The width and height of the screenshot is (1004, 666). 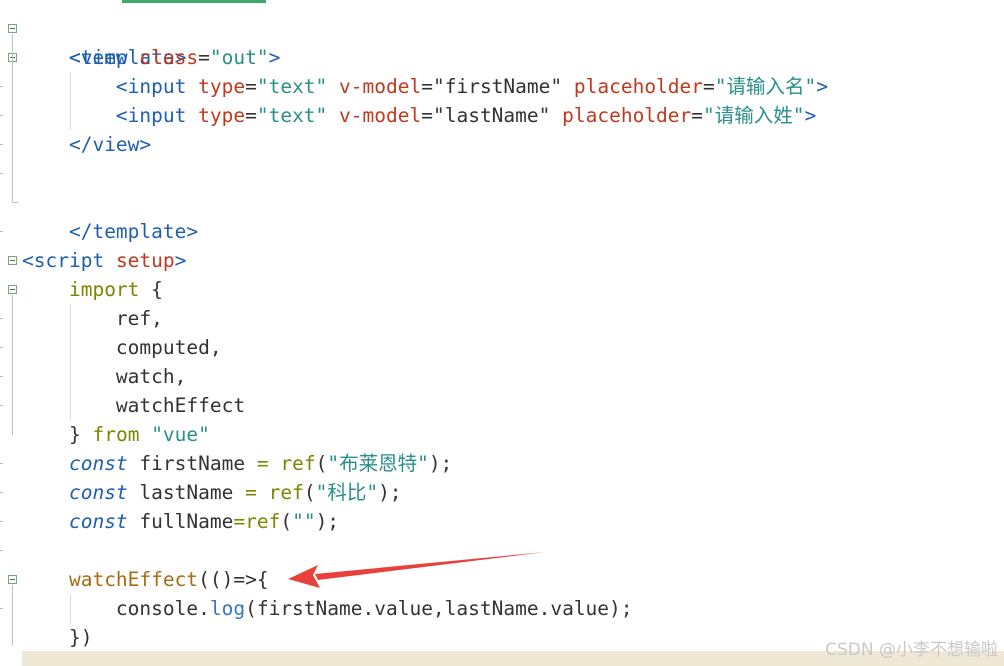 I want to click on arrow-shaft, so click(x=430, y=566).